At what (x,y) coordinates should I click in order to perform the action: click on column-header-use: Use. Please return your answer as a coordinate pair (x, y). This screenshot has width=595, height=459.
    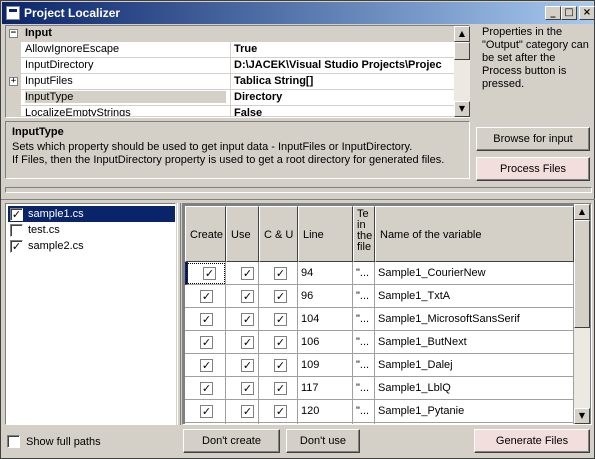
    Looking at the image, I should click on (242, 234).